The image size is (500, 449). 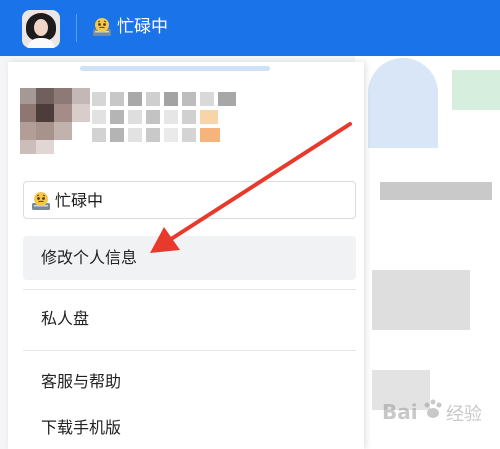 What do you see at coordinates (175, 68) in the screenshot?
I see `panel-accent-line` at bounding box center [175, 68].